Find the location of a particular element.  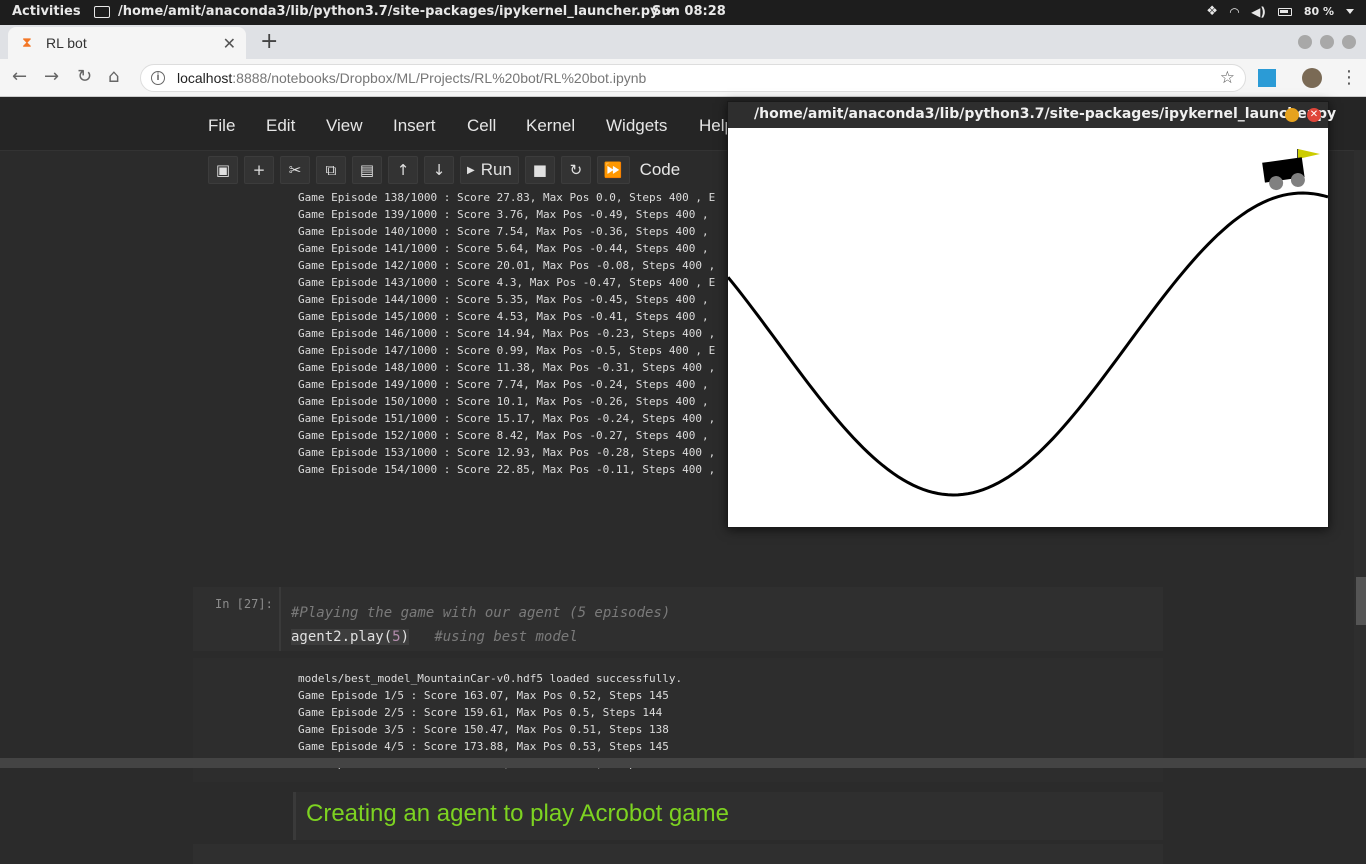

close-window-button is located at coordinates (1349, 42).